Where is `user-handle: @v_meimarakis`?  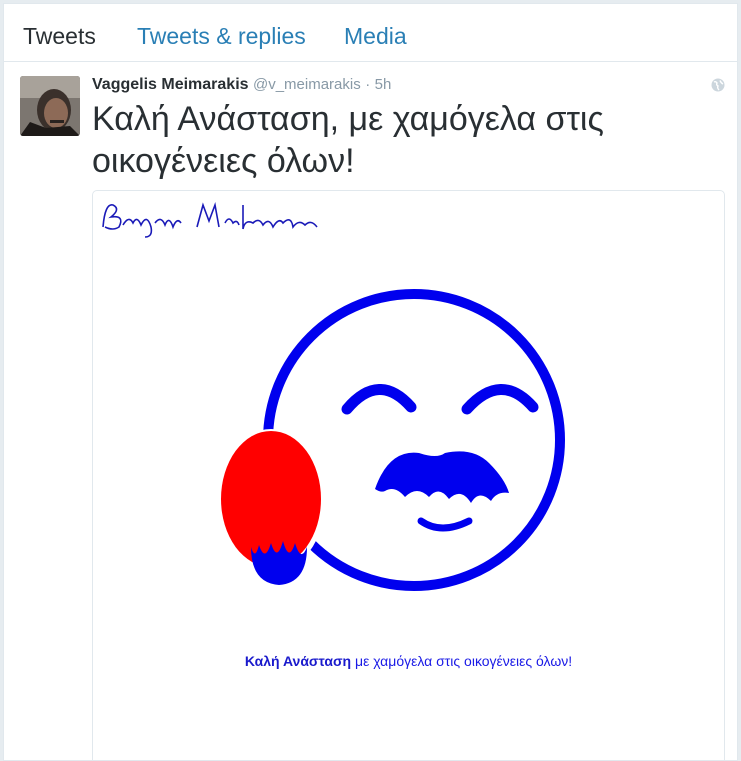
user-handle: @v_meimarakis is located at coordinates (307, 84).